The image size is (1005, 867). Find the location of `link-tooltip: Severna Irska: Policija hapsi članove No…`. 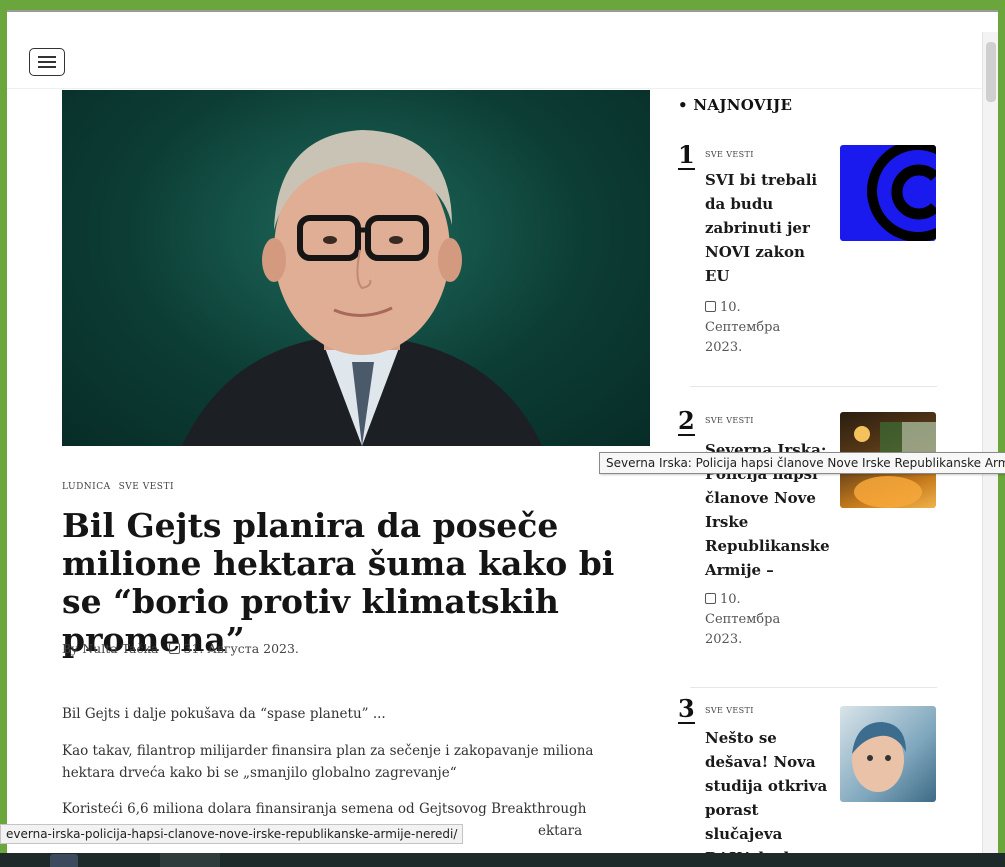

link-tooltip: Severna Irska: Policija hapsi članove No… is located at coordinates (802, 463).